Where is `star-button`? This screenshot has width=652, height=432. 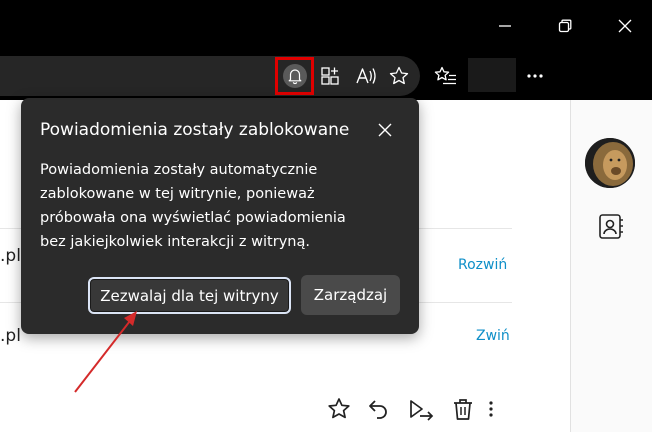
star-button is located at coordinates (339, 411).